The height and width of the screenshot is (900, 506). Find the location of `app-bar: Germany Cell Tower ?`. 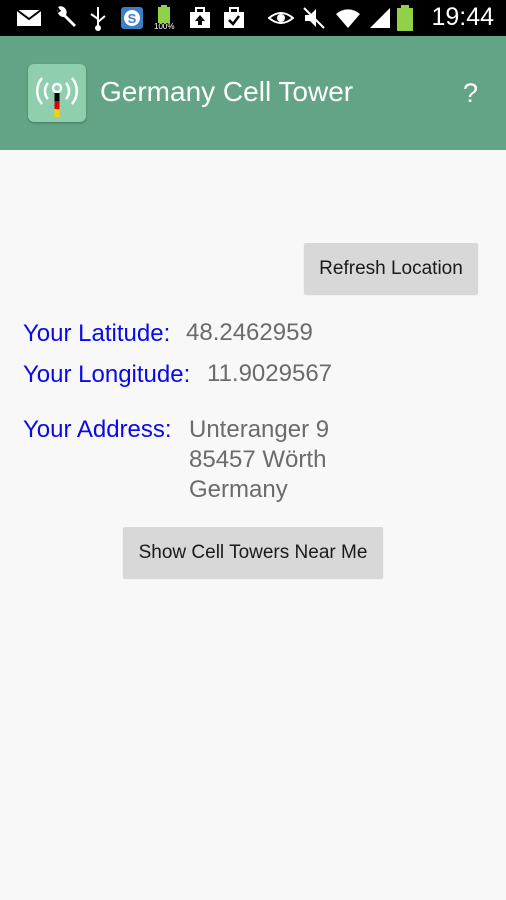

app-bar: Germany Cell Tower ? is located at coordinates (253, 93).